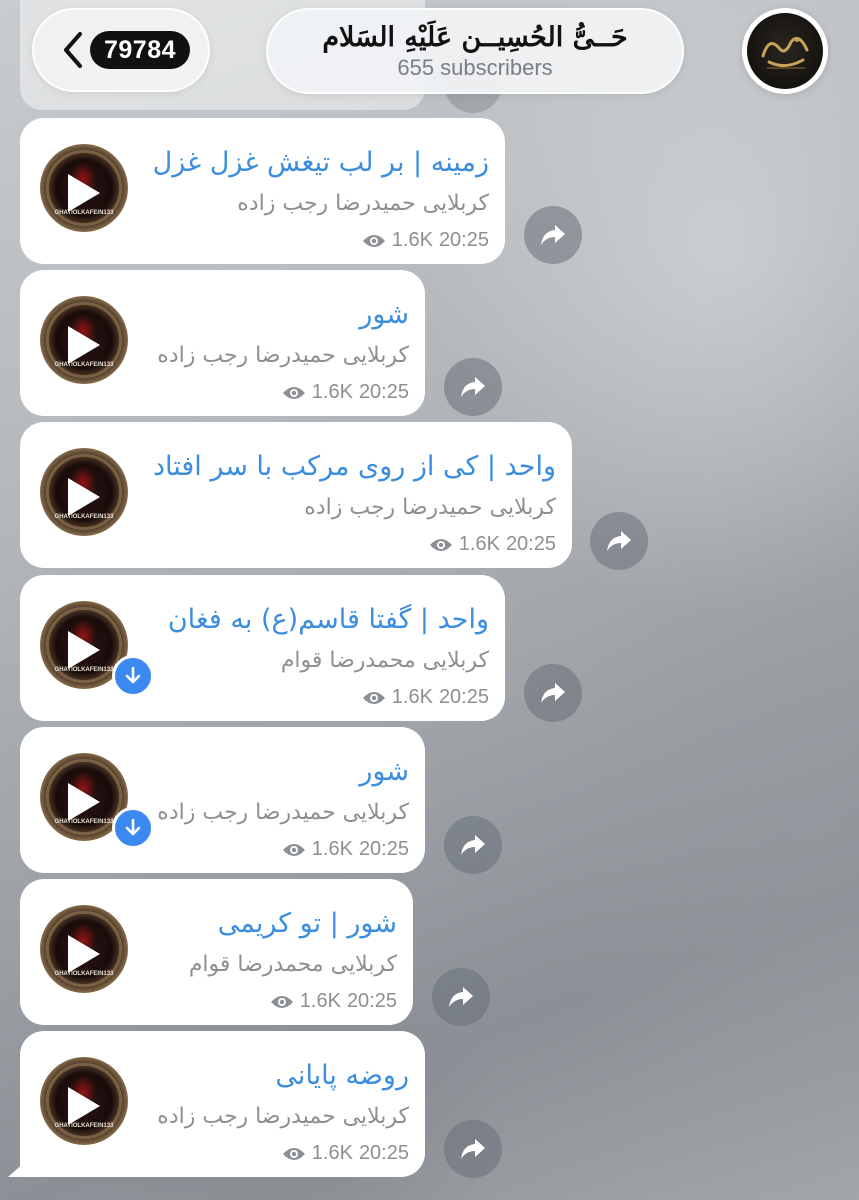  What do you see at coordinates (320, 162) in the screenshot?
I see `message-title: زمینه | بر لب تیغش غزل غزل` at bounding box center [320, 162].